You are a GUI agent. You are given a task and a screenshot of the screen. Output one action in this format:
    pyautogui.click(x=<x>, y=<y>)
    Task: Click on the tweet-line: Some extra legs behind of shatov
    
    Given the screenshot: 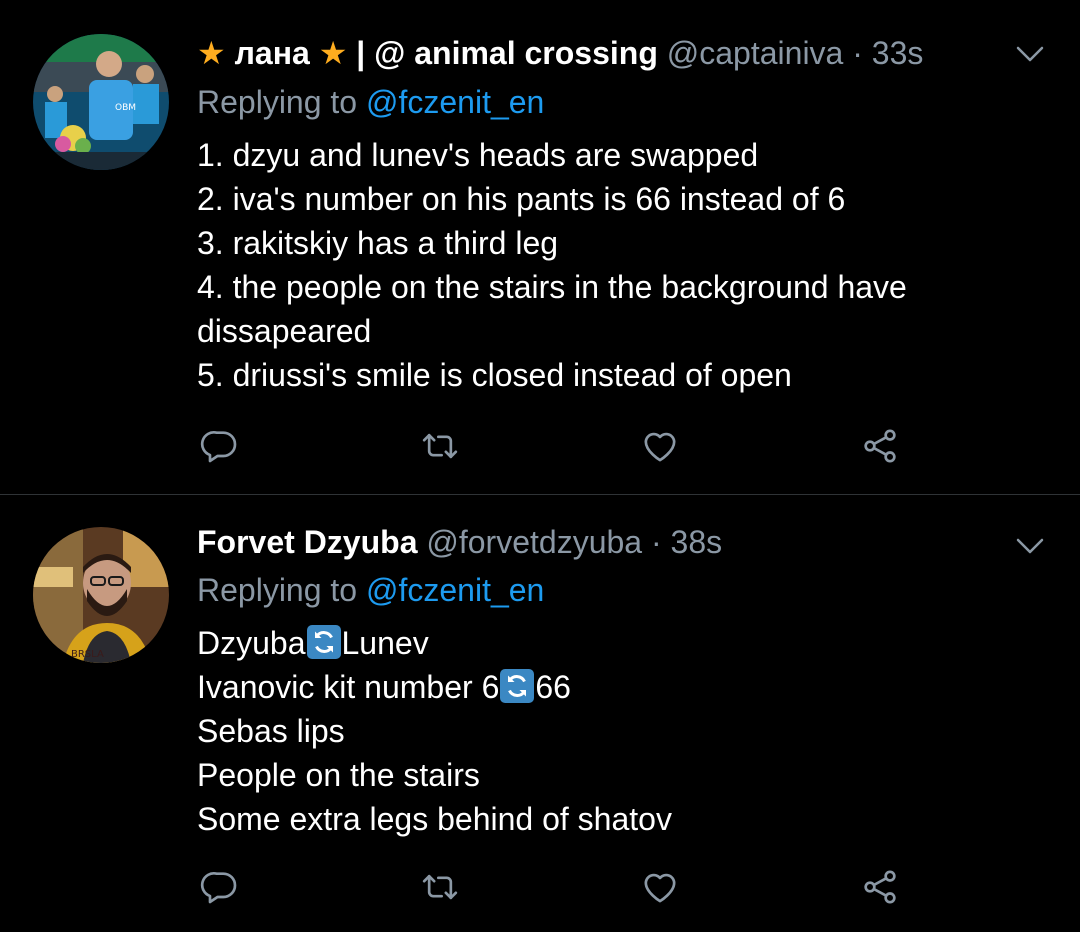 What is the action you would take?
    pyautogui.click(x=434, y=819)
    